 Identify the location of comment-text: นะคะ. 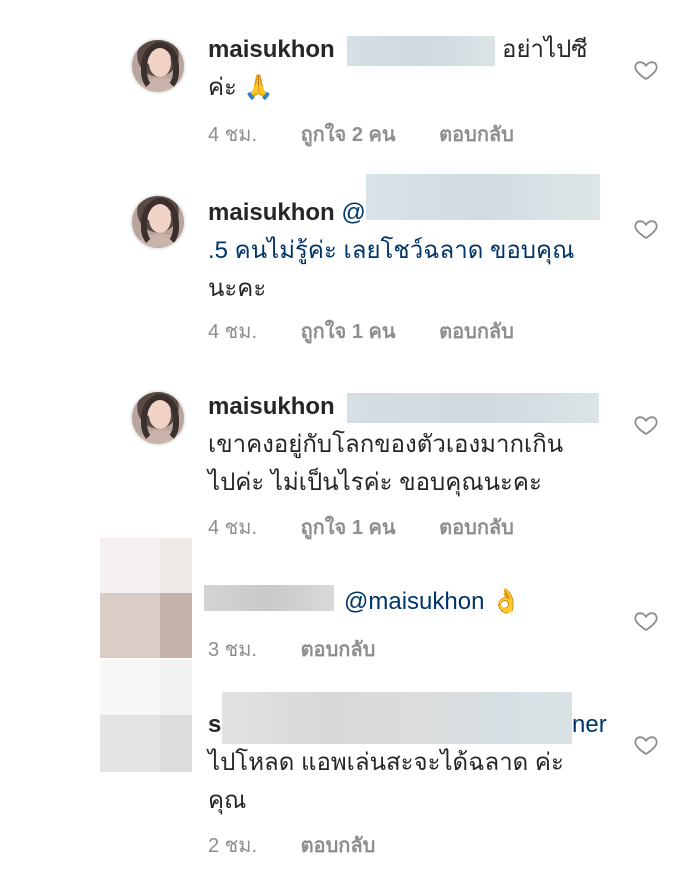
(237, 288).